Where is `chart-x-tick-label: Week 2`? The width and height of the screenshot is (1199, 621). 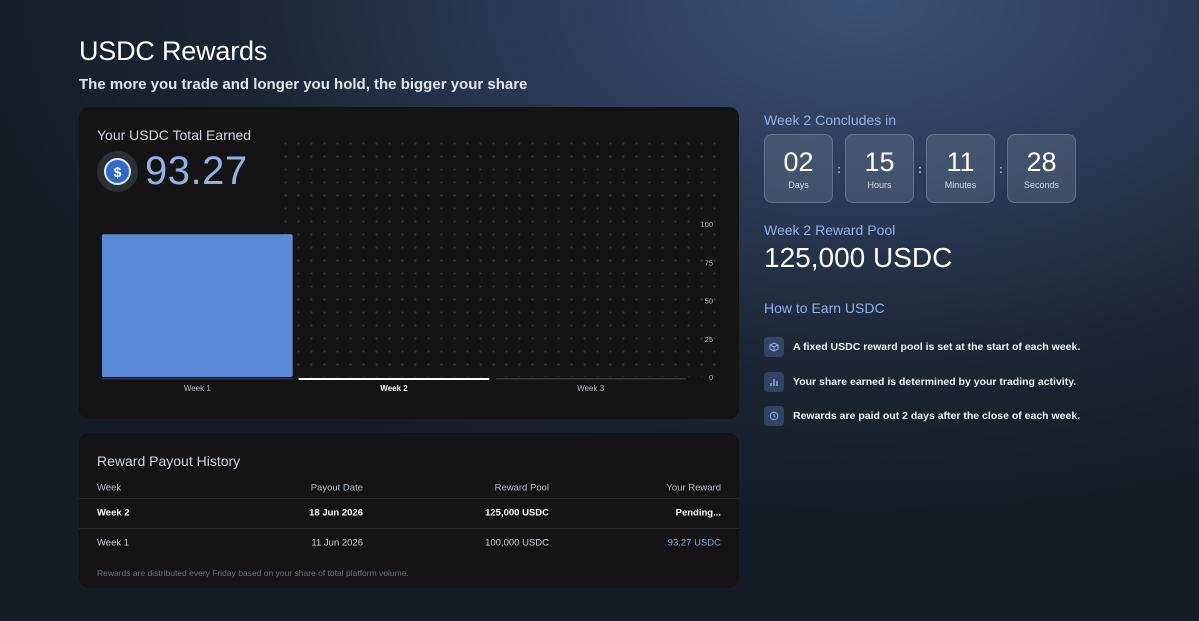 chart-x-tick-label: Week 2 is located at coordinates (394, 388).